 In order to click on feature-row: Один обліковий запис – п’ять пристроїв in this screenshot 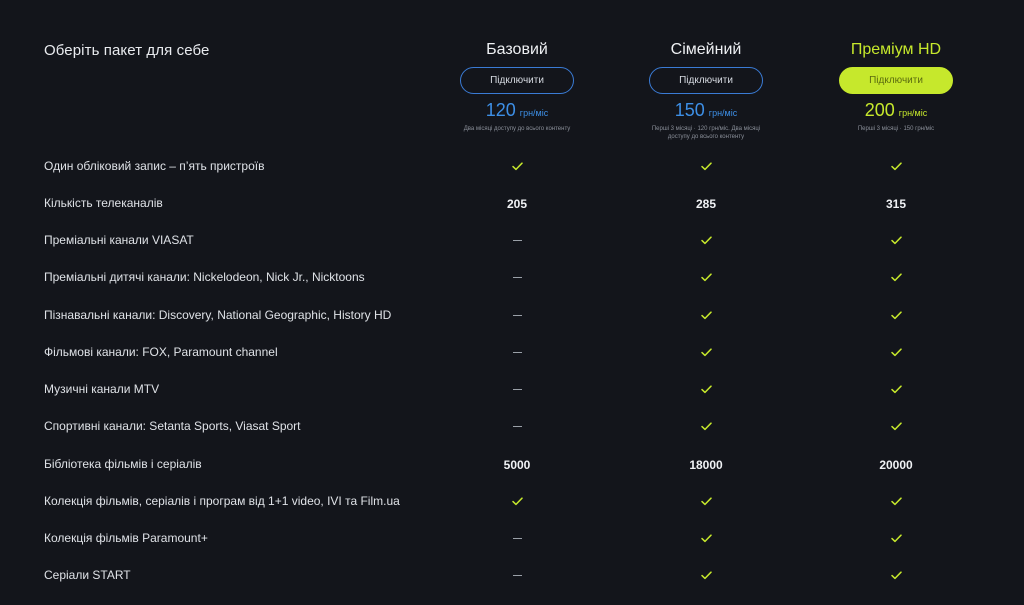, I will do `click(512, 166)`.